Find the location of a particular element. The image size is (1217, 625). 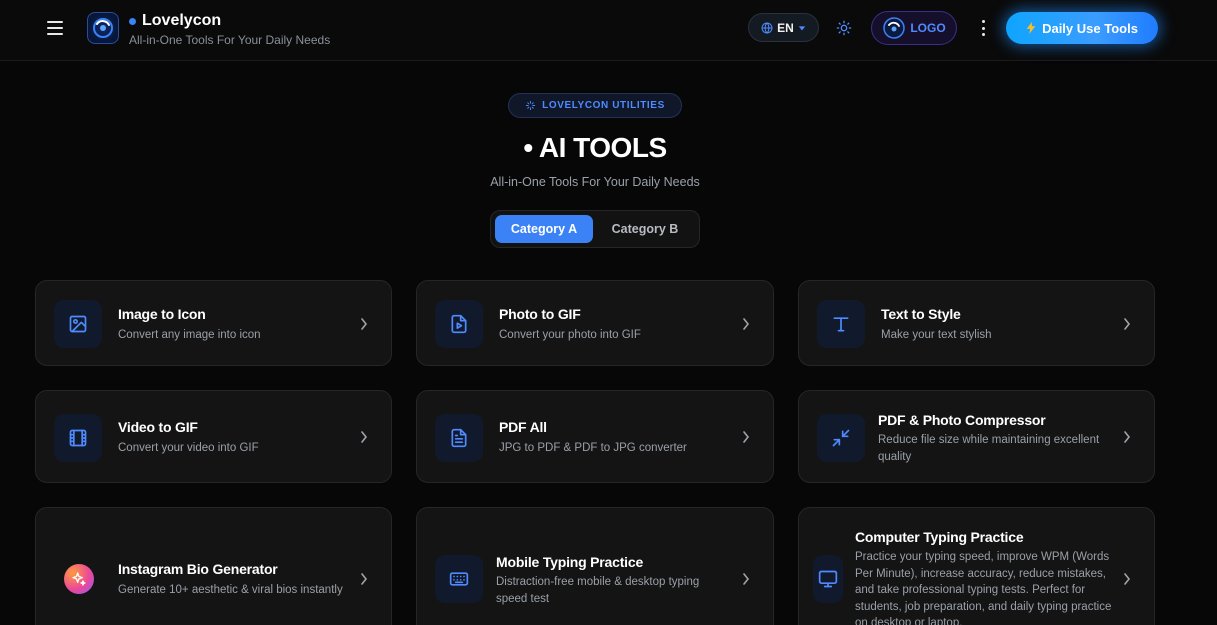

card-description: Convert your video into GIF is located at coordinates (188, 448).